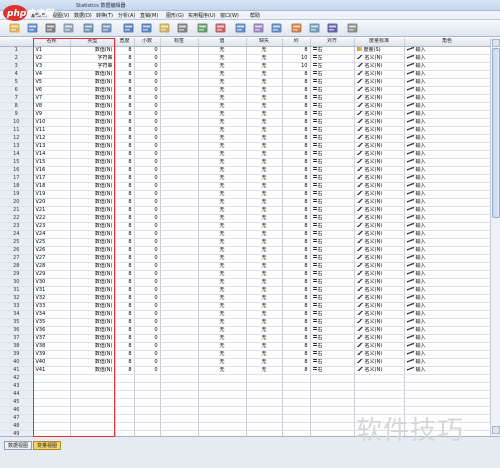 The image size is (500, 468). I want to click on col-header-align: 对齐, so click(332, 42).